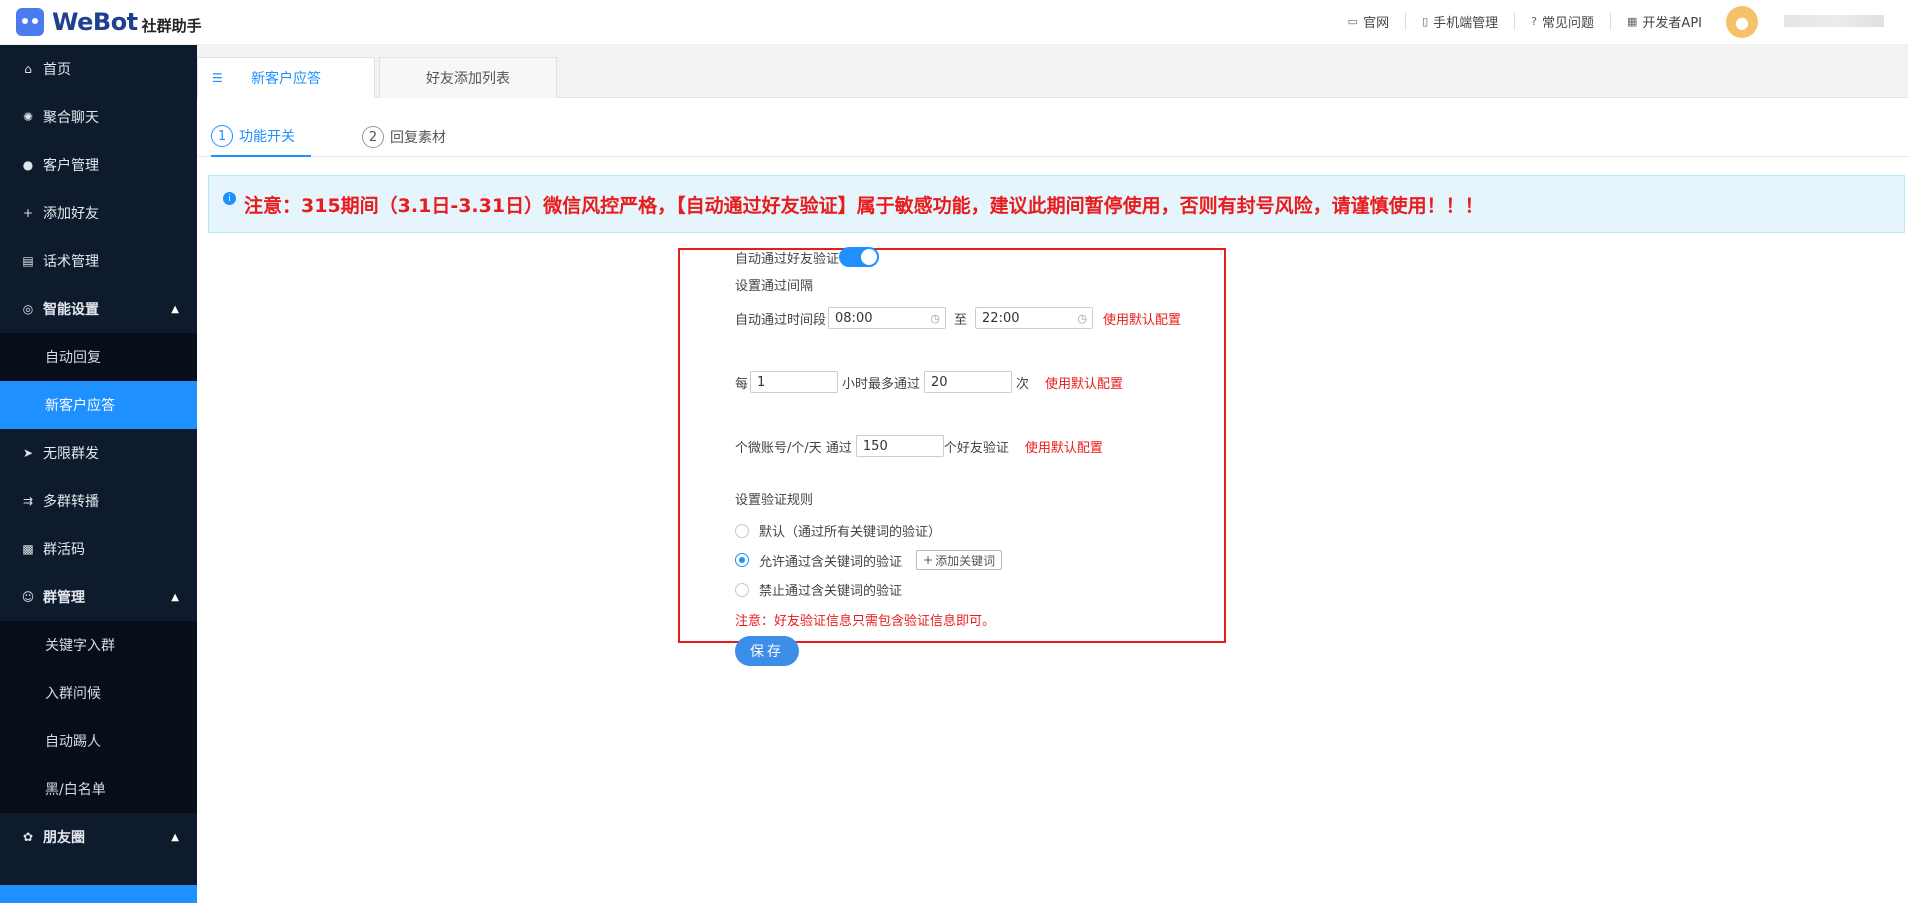 This screenshot has width=1908, height=903. What do you see at coordinates (818, 589) in the screenshot?
I see `rule-option-forbid: 禁止通过含关键词的验证` at bounding box center [818, 589].